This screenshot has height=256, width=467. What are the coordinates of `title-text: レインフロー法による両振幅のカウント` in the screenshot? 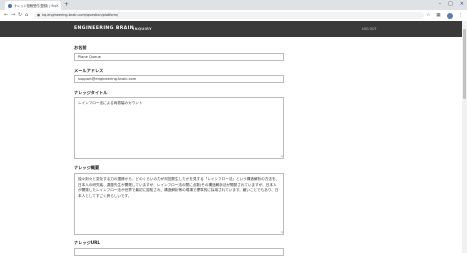 It's located at (110, 103).